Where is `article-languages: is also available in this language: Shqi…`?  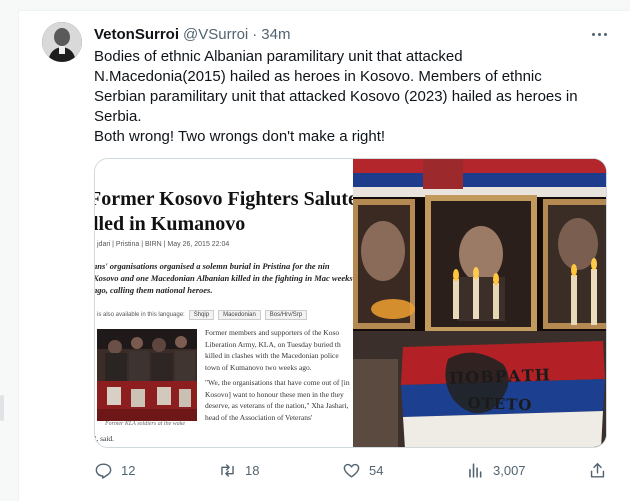
article-languages: is also available in this language: Shqi… is located at coordinates (202, 315).